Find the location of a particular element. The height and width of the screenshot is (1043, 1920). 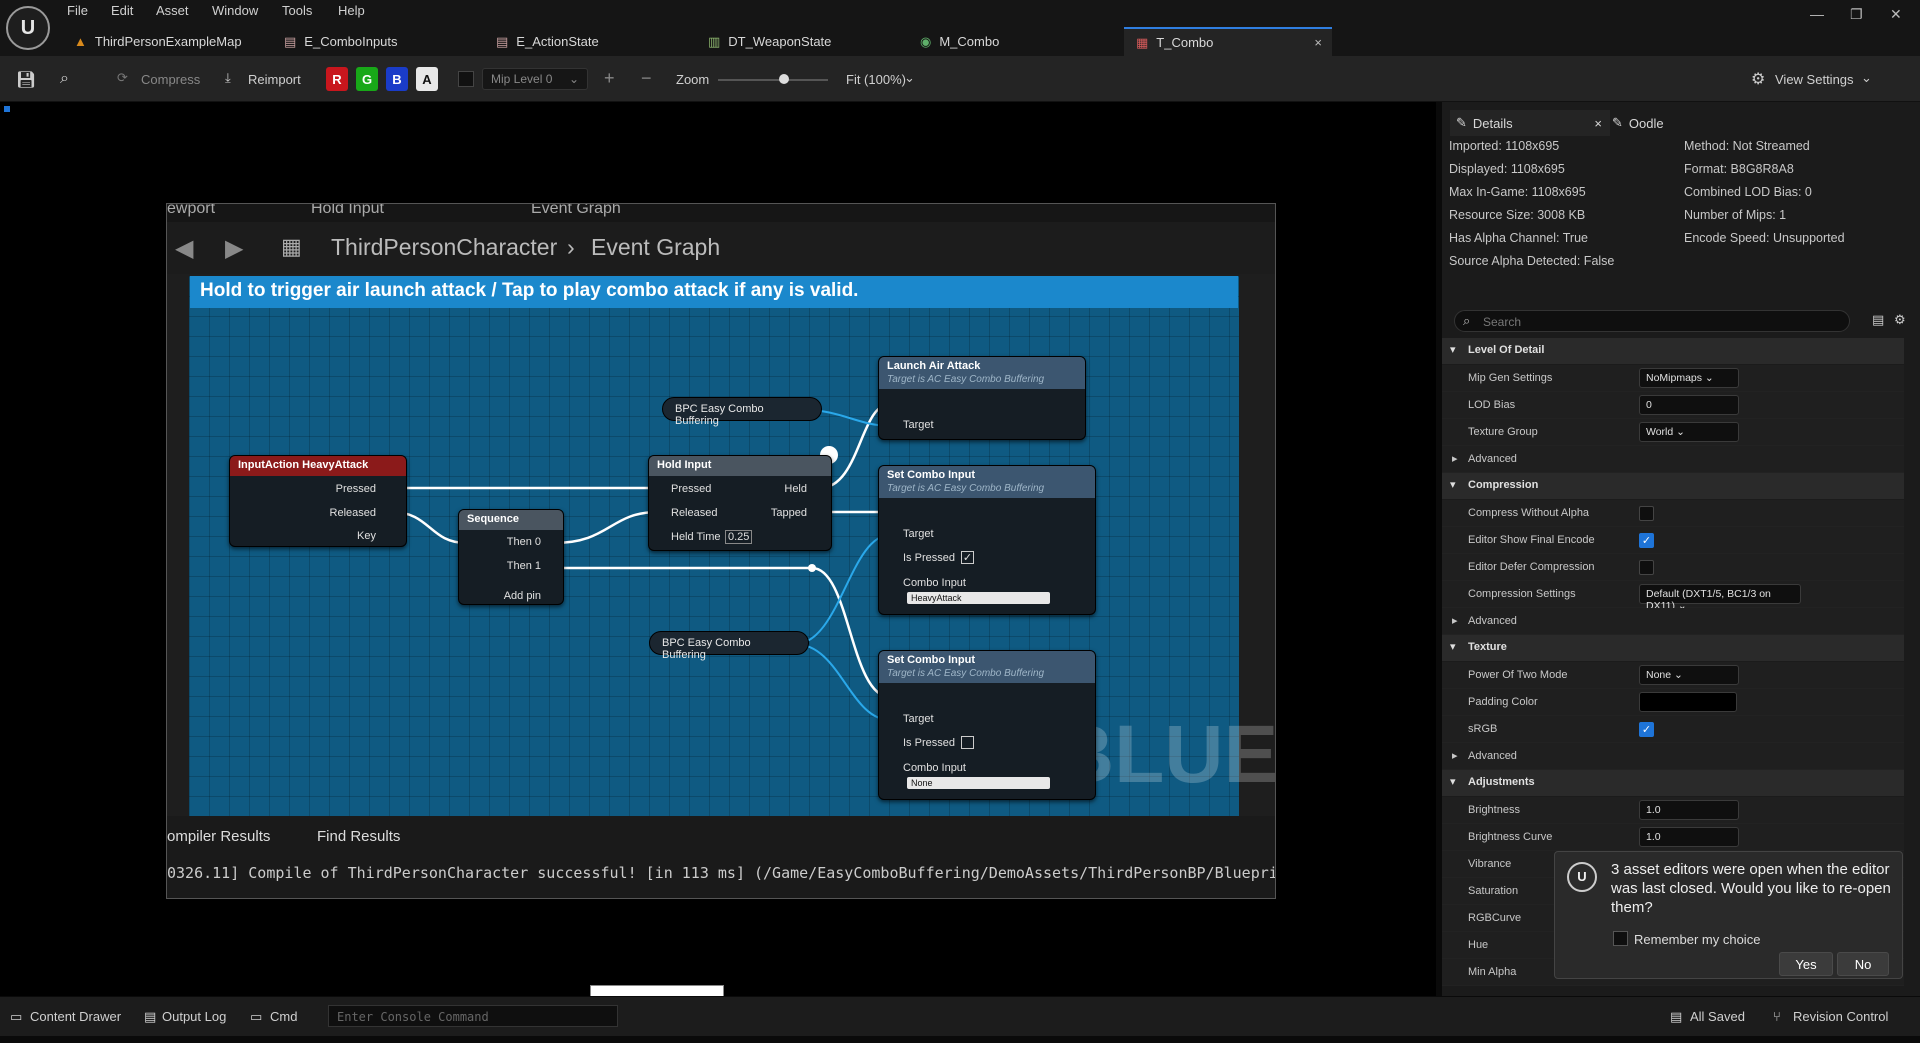

color-swatch is located at coordinates (1688, 702).